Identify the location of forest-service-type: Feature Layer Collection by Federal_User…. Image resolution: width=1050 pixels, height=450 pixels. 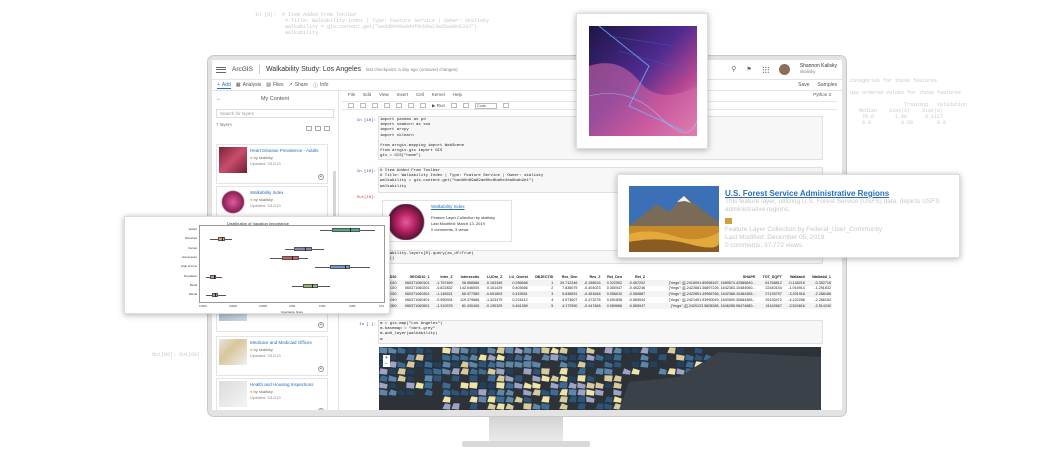
(804, 229).